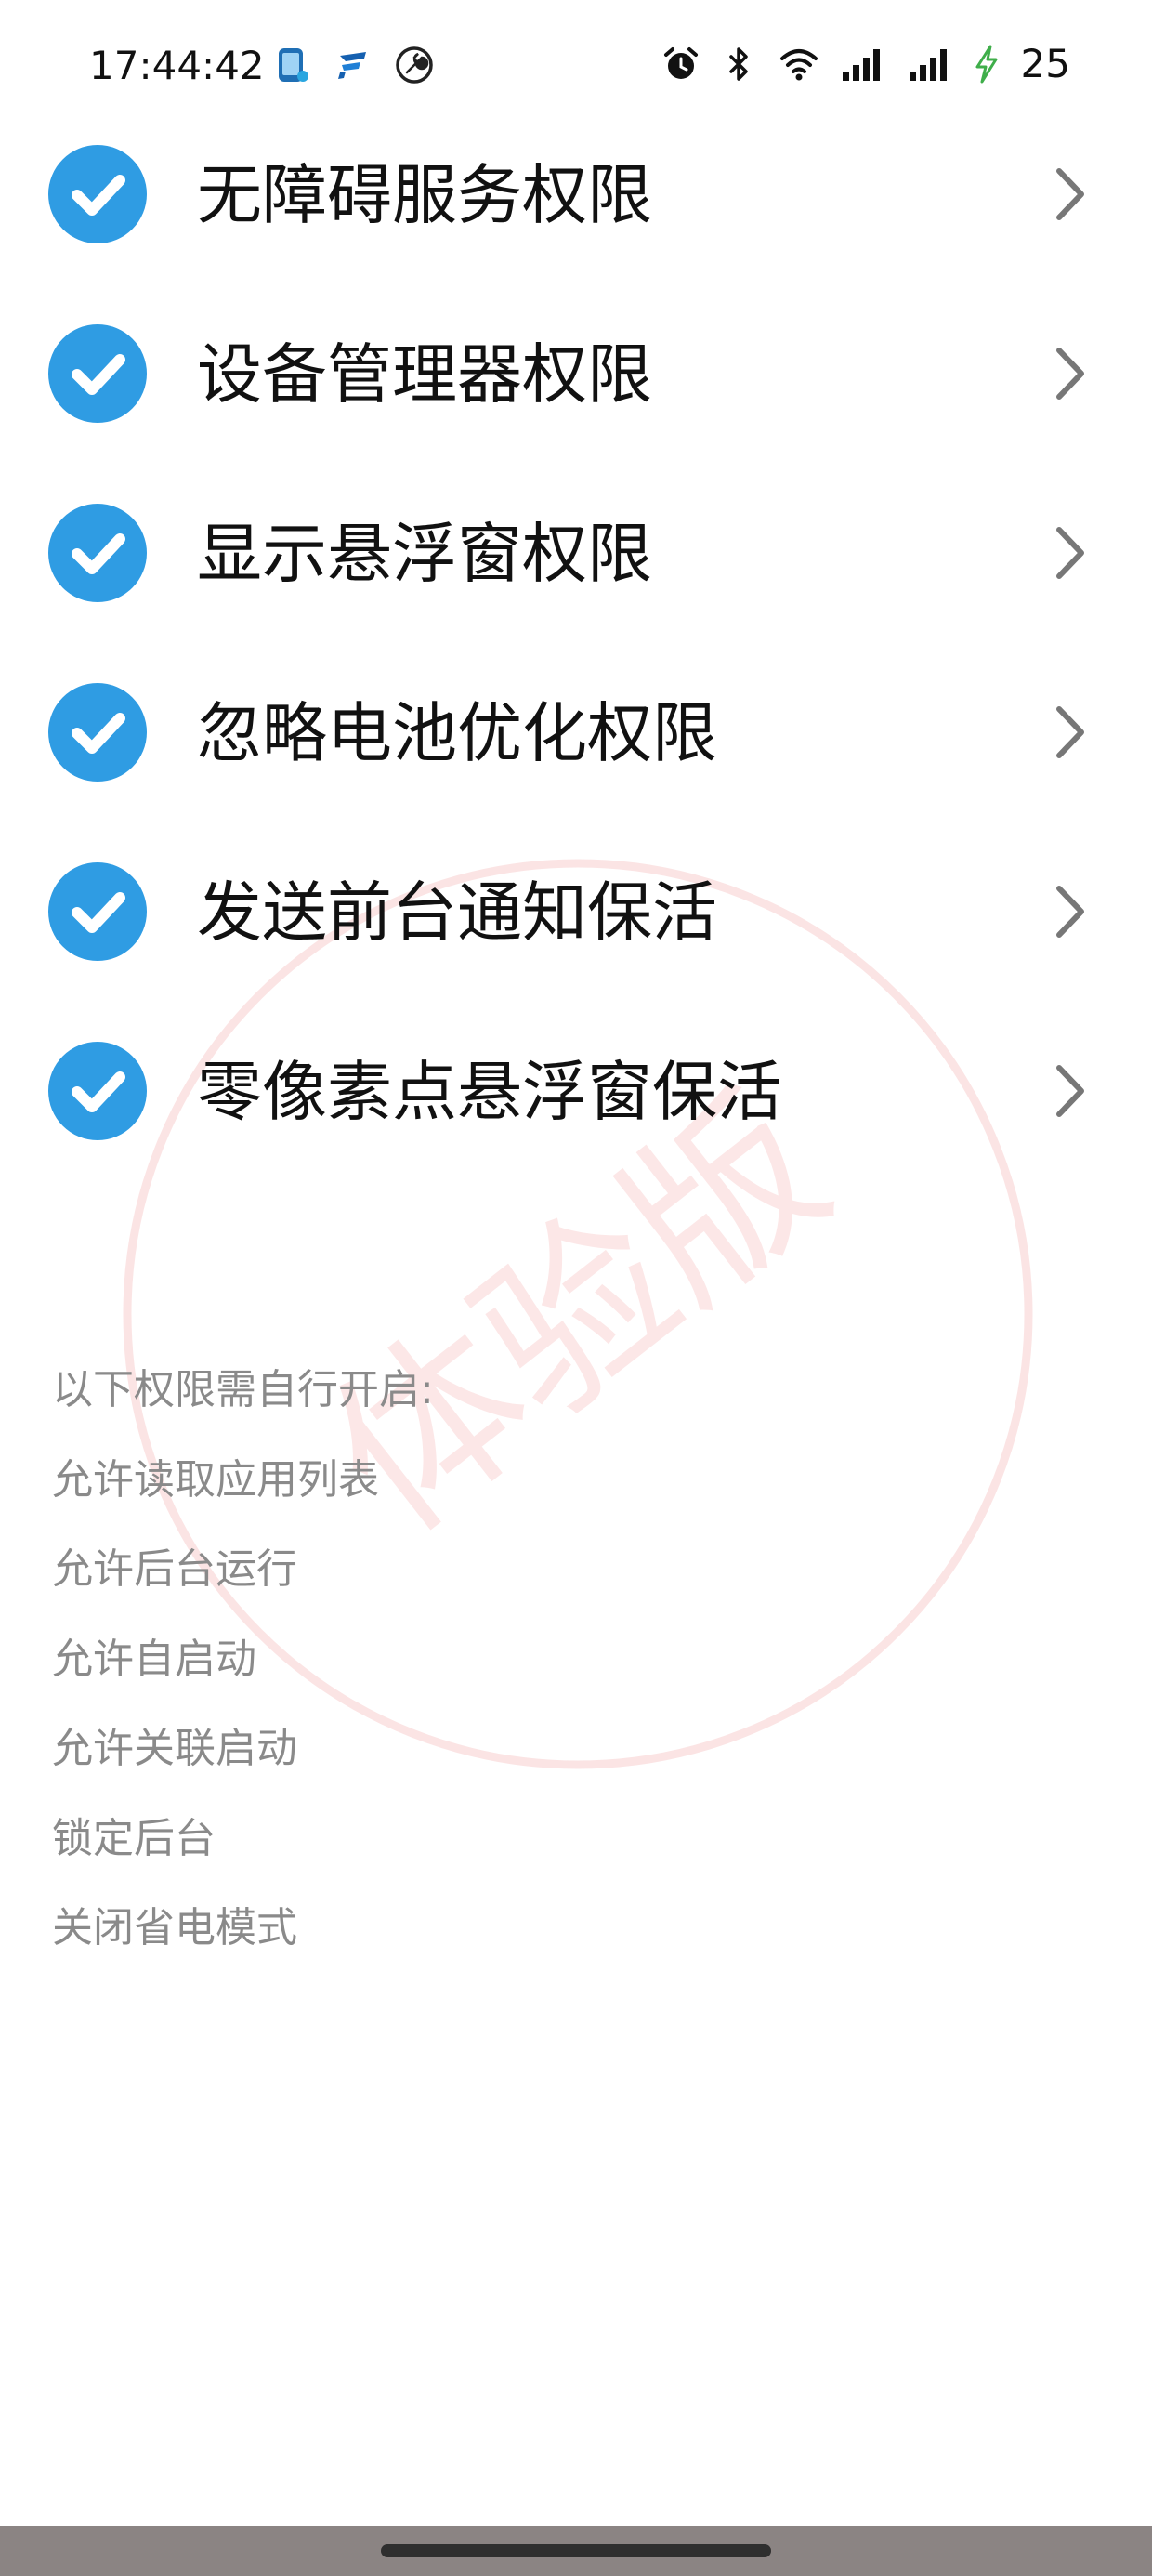 This screenshot has height=2576, width=1152. I want to click on notes-header: 以下权限需自行开启:, so click(243, 1389).